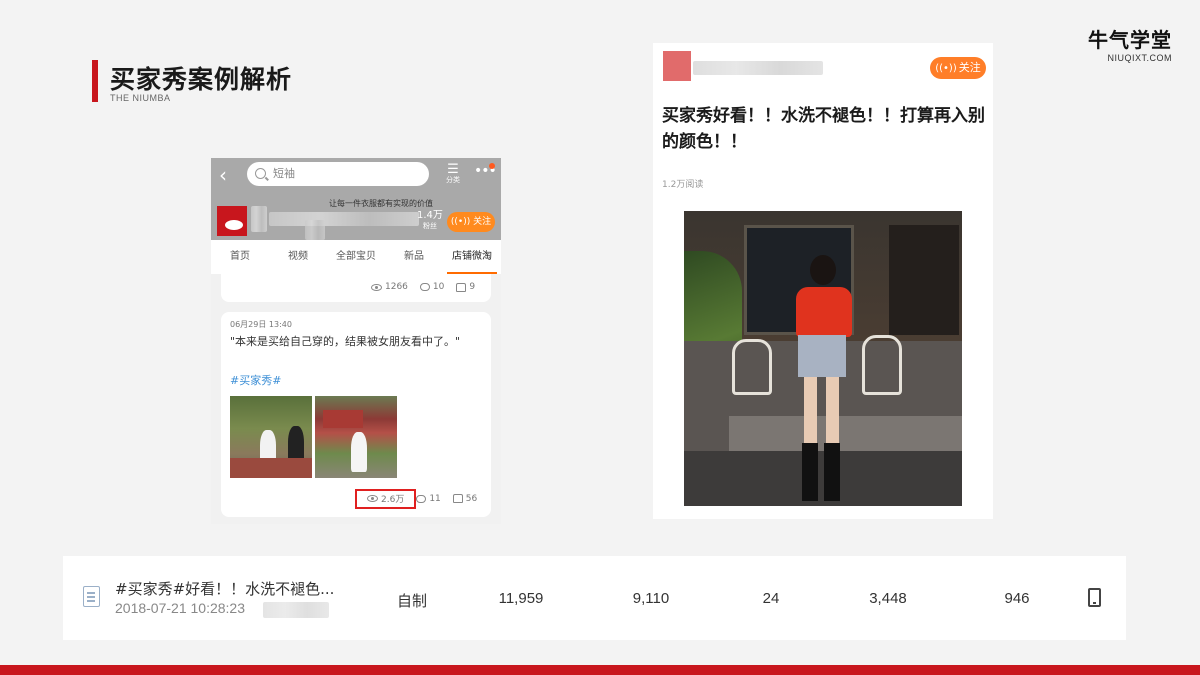 This screenshot has width=1200, height=675. Describe the element at coordinates (260, 173) in the screenshot. I see `search-icon` at that location.